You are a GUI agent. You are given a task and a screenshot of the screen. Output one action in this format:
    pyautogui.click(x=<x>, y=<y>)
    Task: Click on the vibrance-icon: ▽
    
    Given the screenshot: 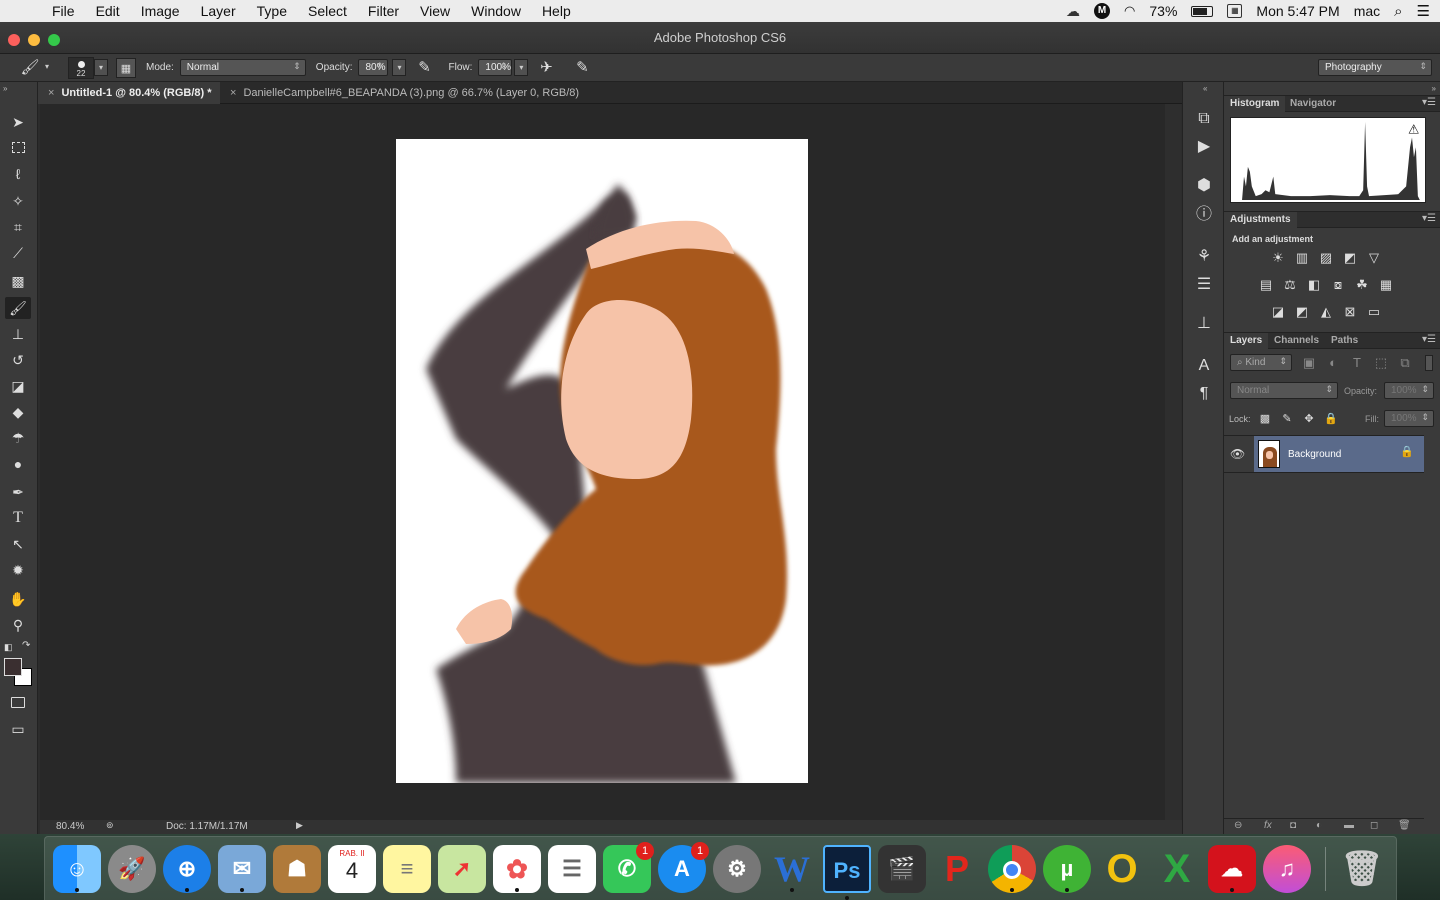 What is the action you would take?
    pyautogui.click(x=1374, y=258)
    